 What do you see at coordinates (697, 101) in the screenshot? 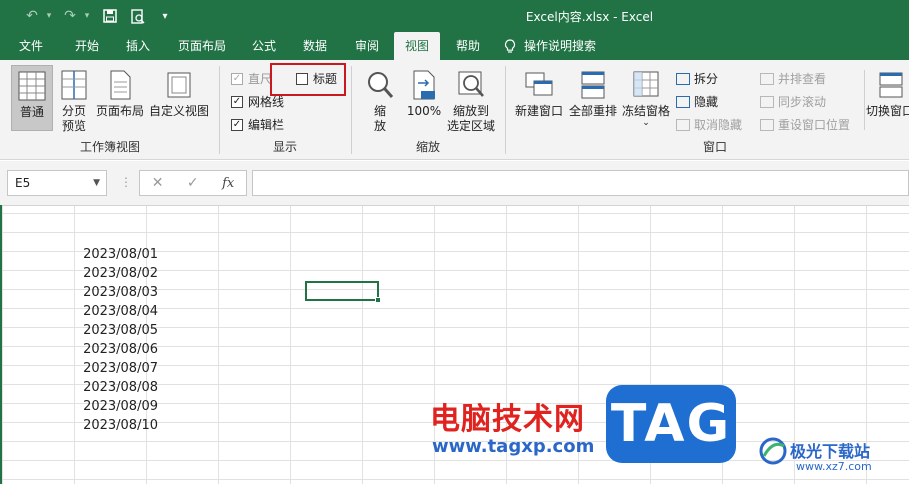
I see `hide-button: 隐藏` at bounding box center [697, 101].